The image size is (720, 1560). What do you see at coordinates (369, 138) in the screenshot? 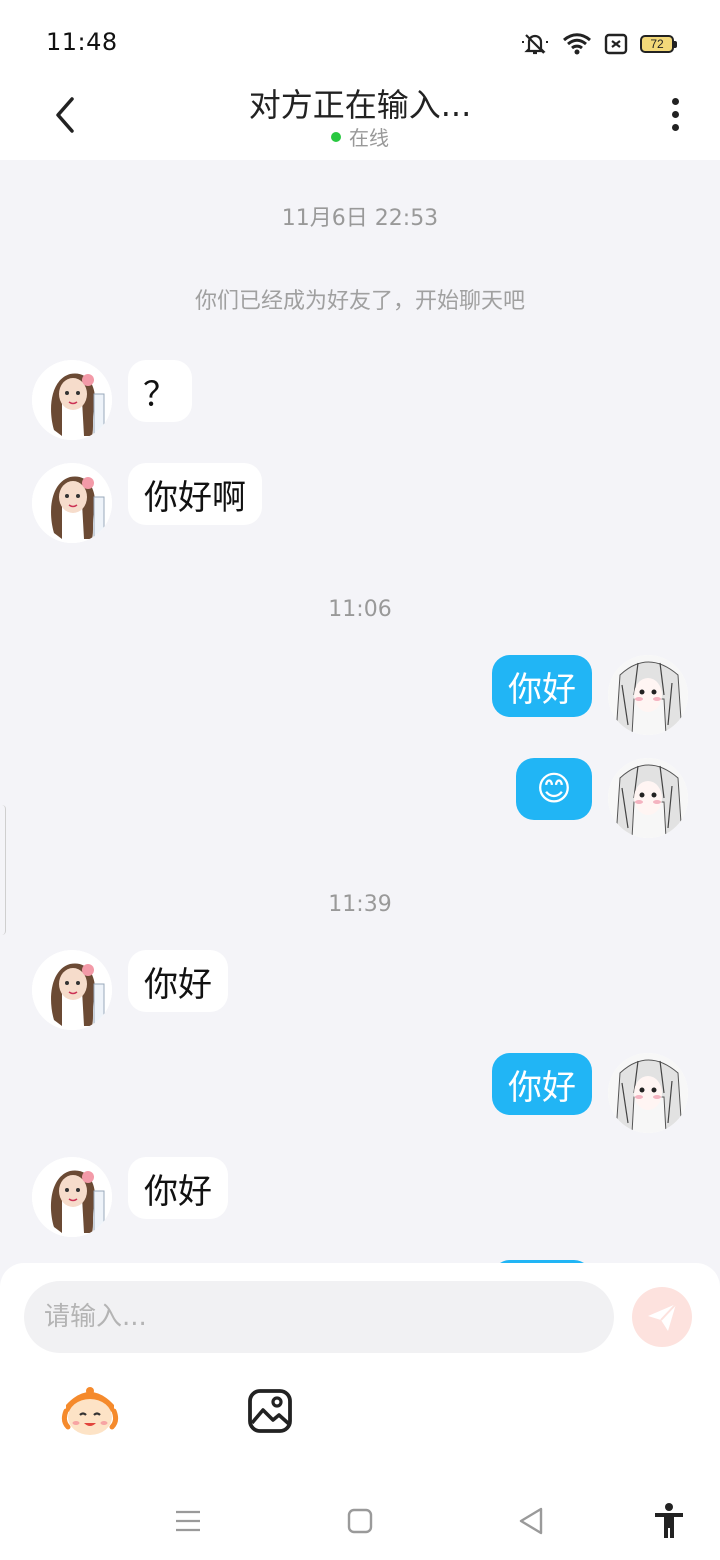
I see `online-status-label: 在线` at bounding box center [369, 138].